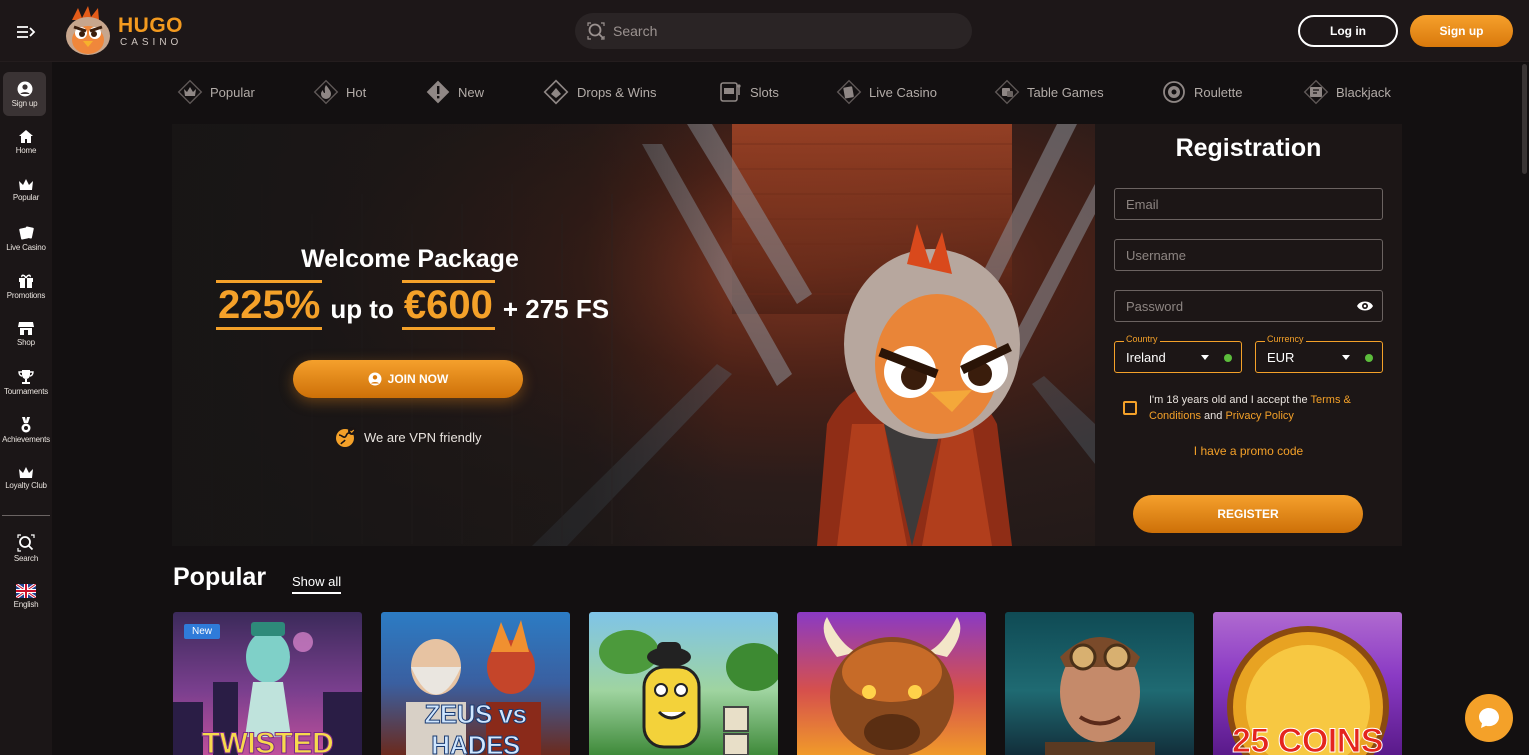  I want to click on country-value: Ireland, so click(1146, 357).